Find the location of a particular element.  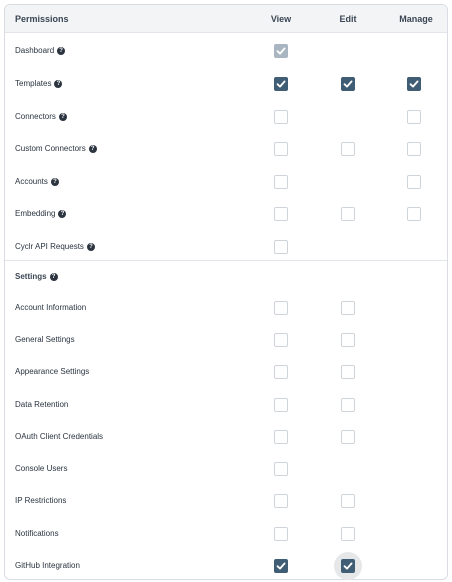

permission-label: Accounts? is located at coordinates (37, 181).